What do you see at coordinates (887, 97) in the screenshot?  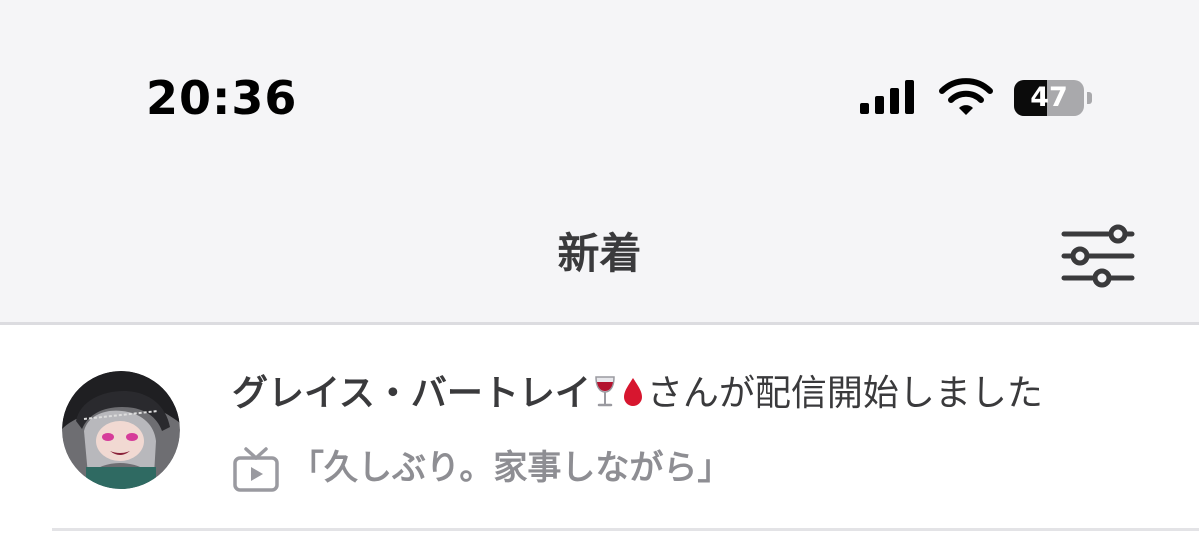 I see `signal-bars-icon` at bounding box center [887, 97].